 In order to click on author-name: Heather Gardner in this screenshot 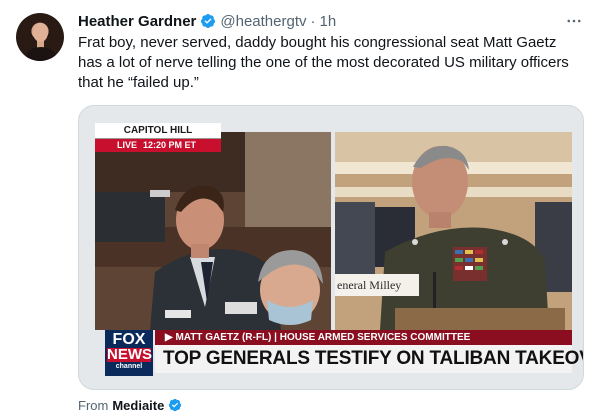, I will do `click(137, 21)`.